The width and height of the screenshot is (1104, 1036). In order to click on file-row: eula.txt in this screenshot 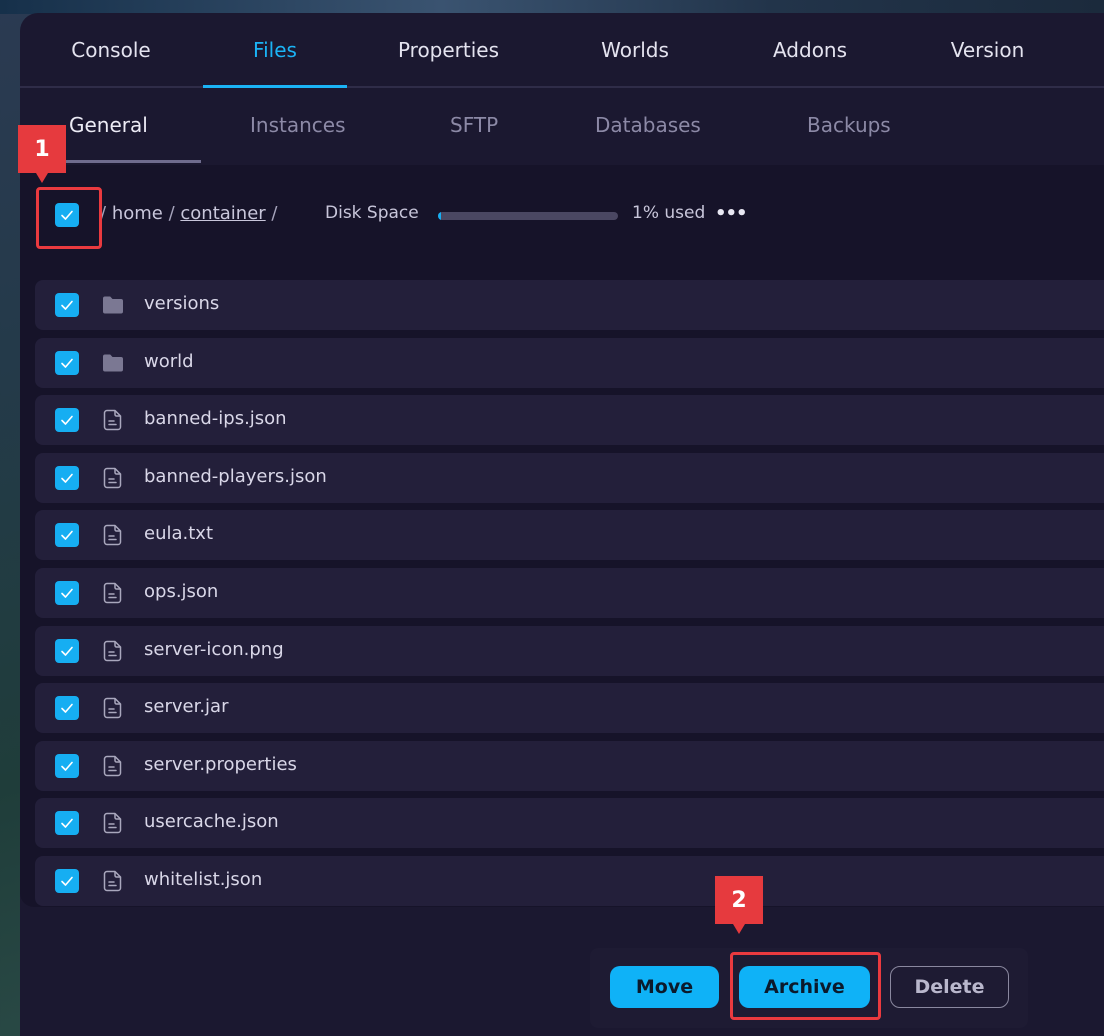, I will do `click(569, 535)`.